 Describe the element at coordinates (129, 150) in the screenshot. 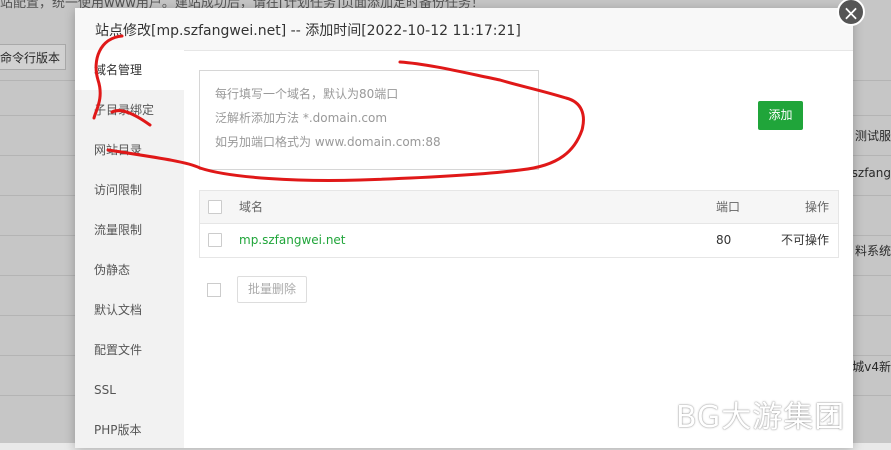

I see `menu-item-site-directory: 网站目录` at that location.